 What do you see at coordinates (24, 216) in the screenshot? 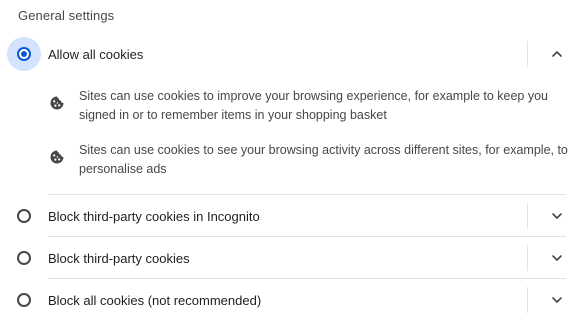
I see `radio-block-third-party-incognito` at bounding box center [24, 216].